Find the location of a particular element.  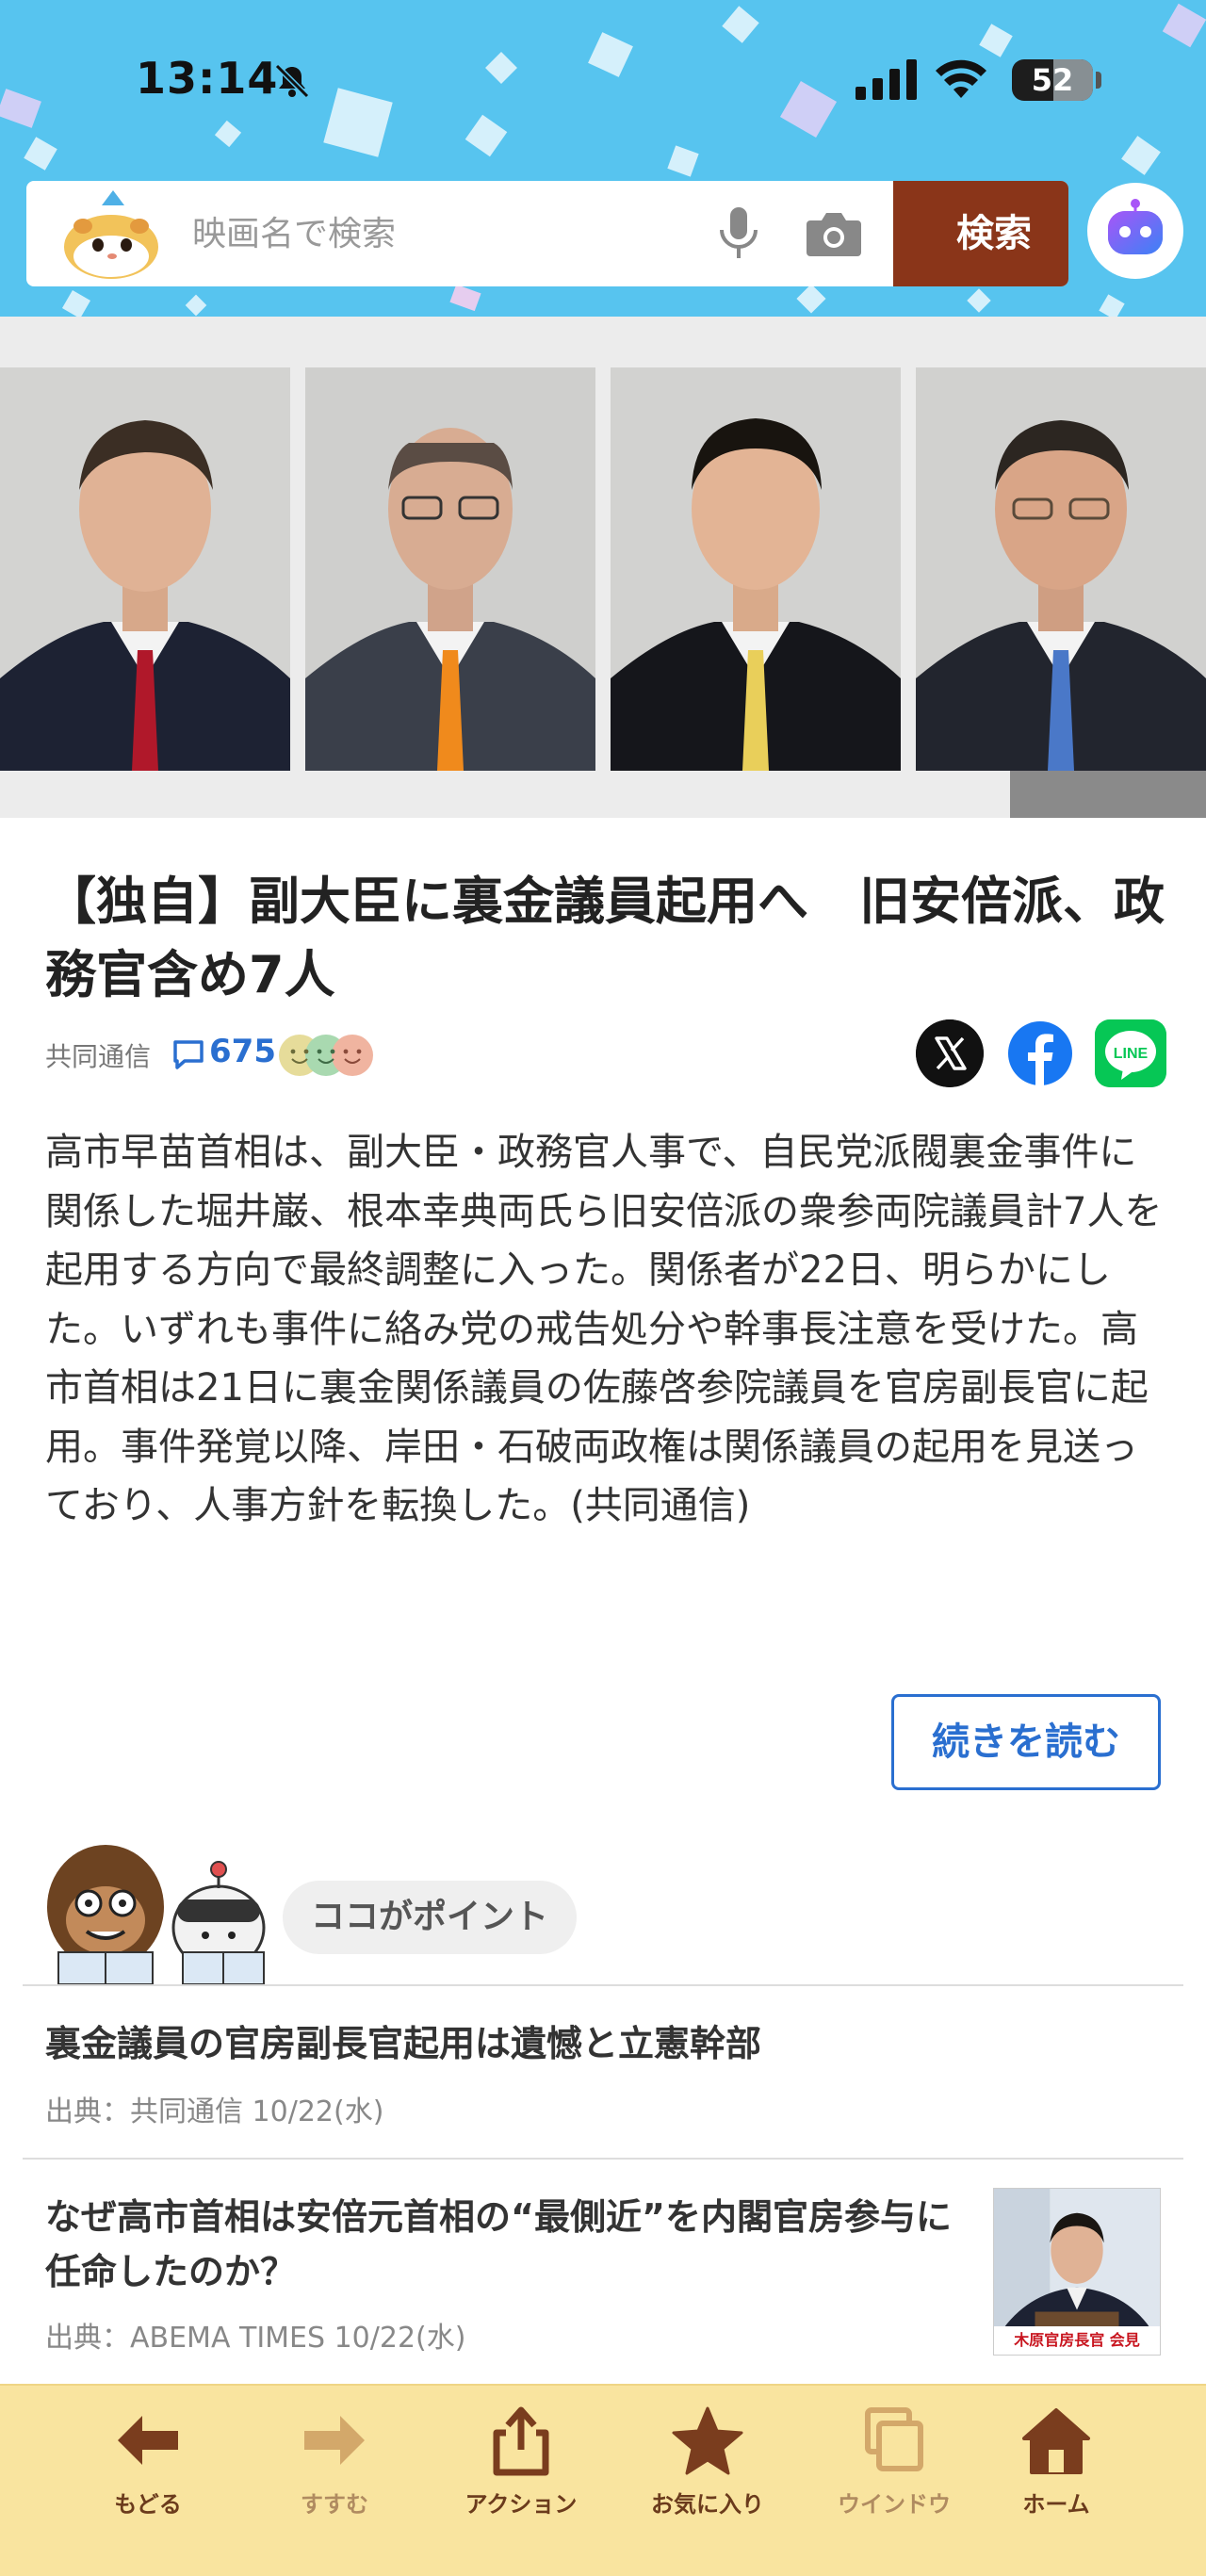

read-more-button: 続きを読む is located at coordinates (1026, 1742).